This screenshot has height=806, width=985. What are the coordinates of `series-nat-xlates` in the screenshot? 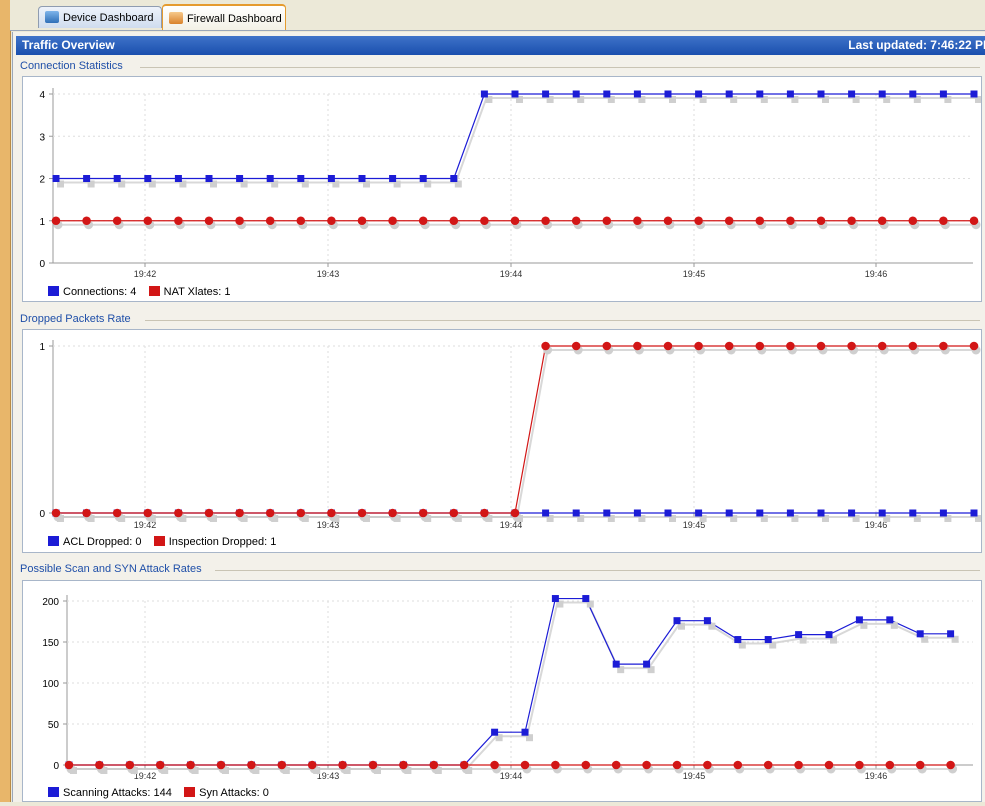 It's located at (516, 223).